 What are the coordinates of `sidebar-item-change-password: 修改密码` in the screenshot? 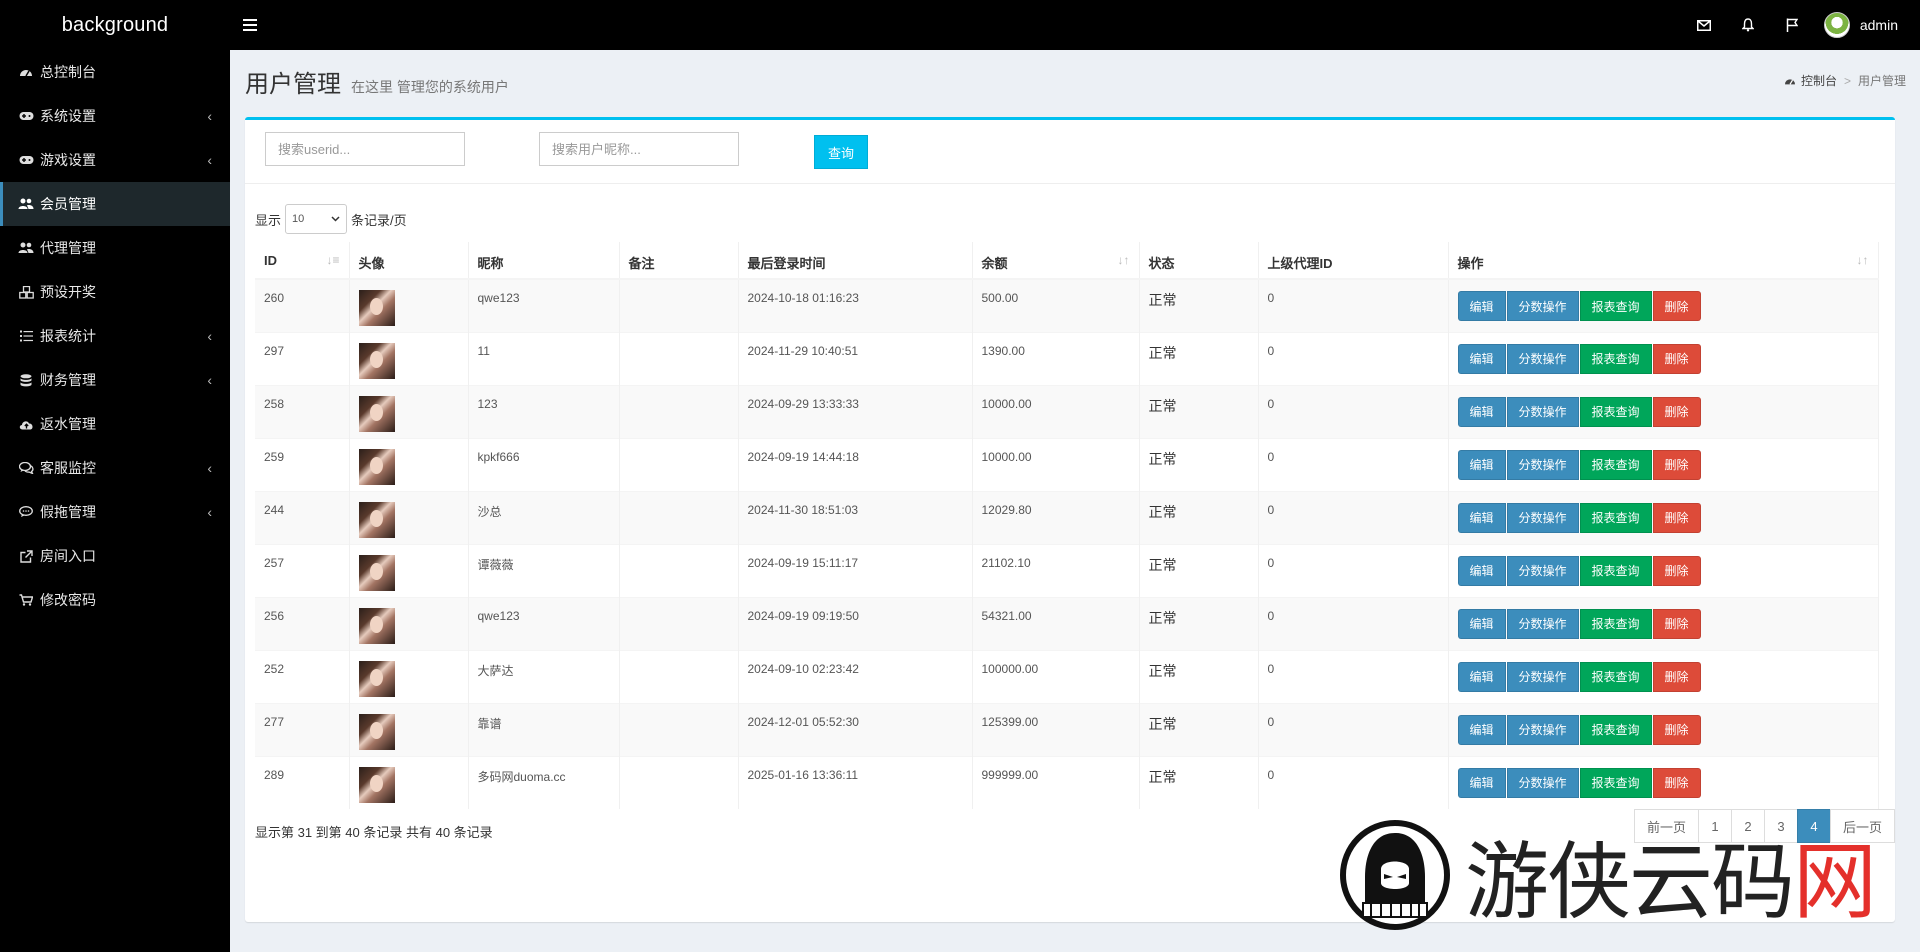 It's located at (115, 600).